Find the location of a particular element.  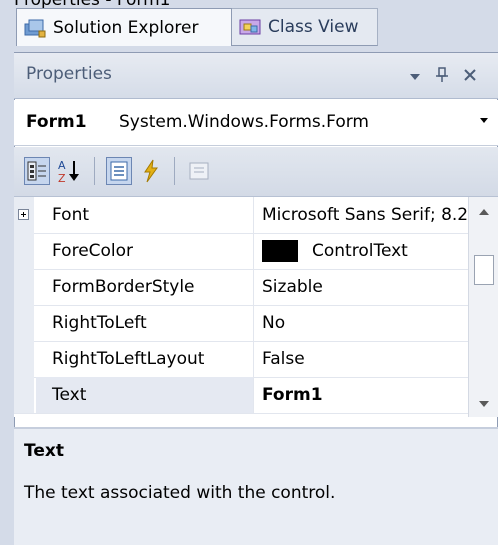

scroll-thumb is located at coordinates (484, 270).